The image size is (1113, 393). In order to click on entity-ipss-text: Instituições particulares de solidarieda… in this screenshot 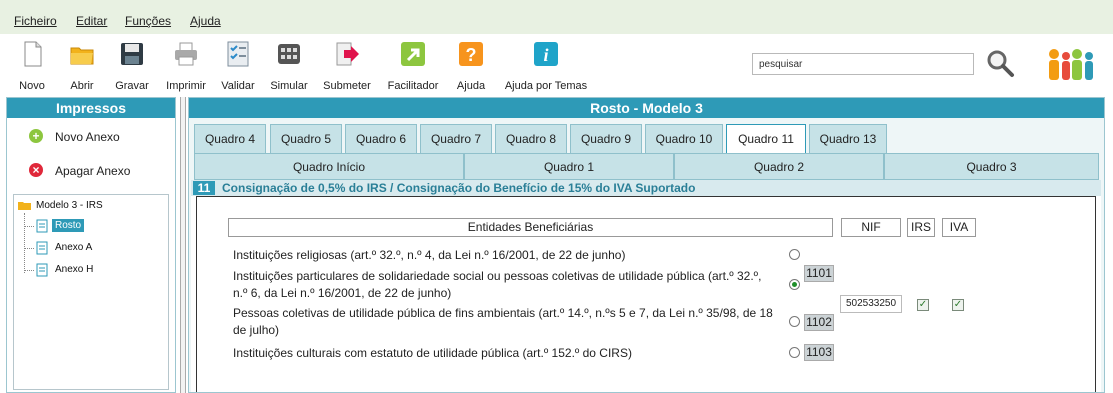, I will do `click(497, 284)`.